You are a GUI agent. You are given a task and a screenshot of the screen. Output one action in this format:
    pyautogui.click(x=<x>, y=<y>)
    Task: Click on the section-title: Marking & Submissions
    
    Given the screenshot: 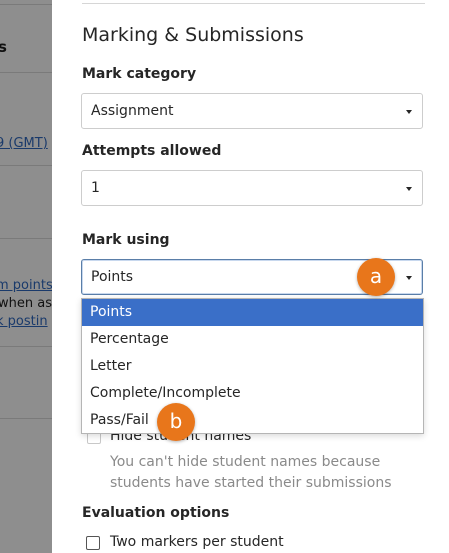 What is the action you would take?
    pyautogui.click(x=193, y=35)
    